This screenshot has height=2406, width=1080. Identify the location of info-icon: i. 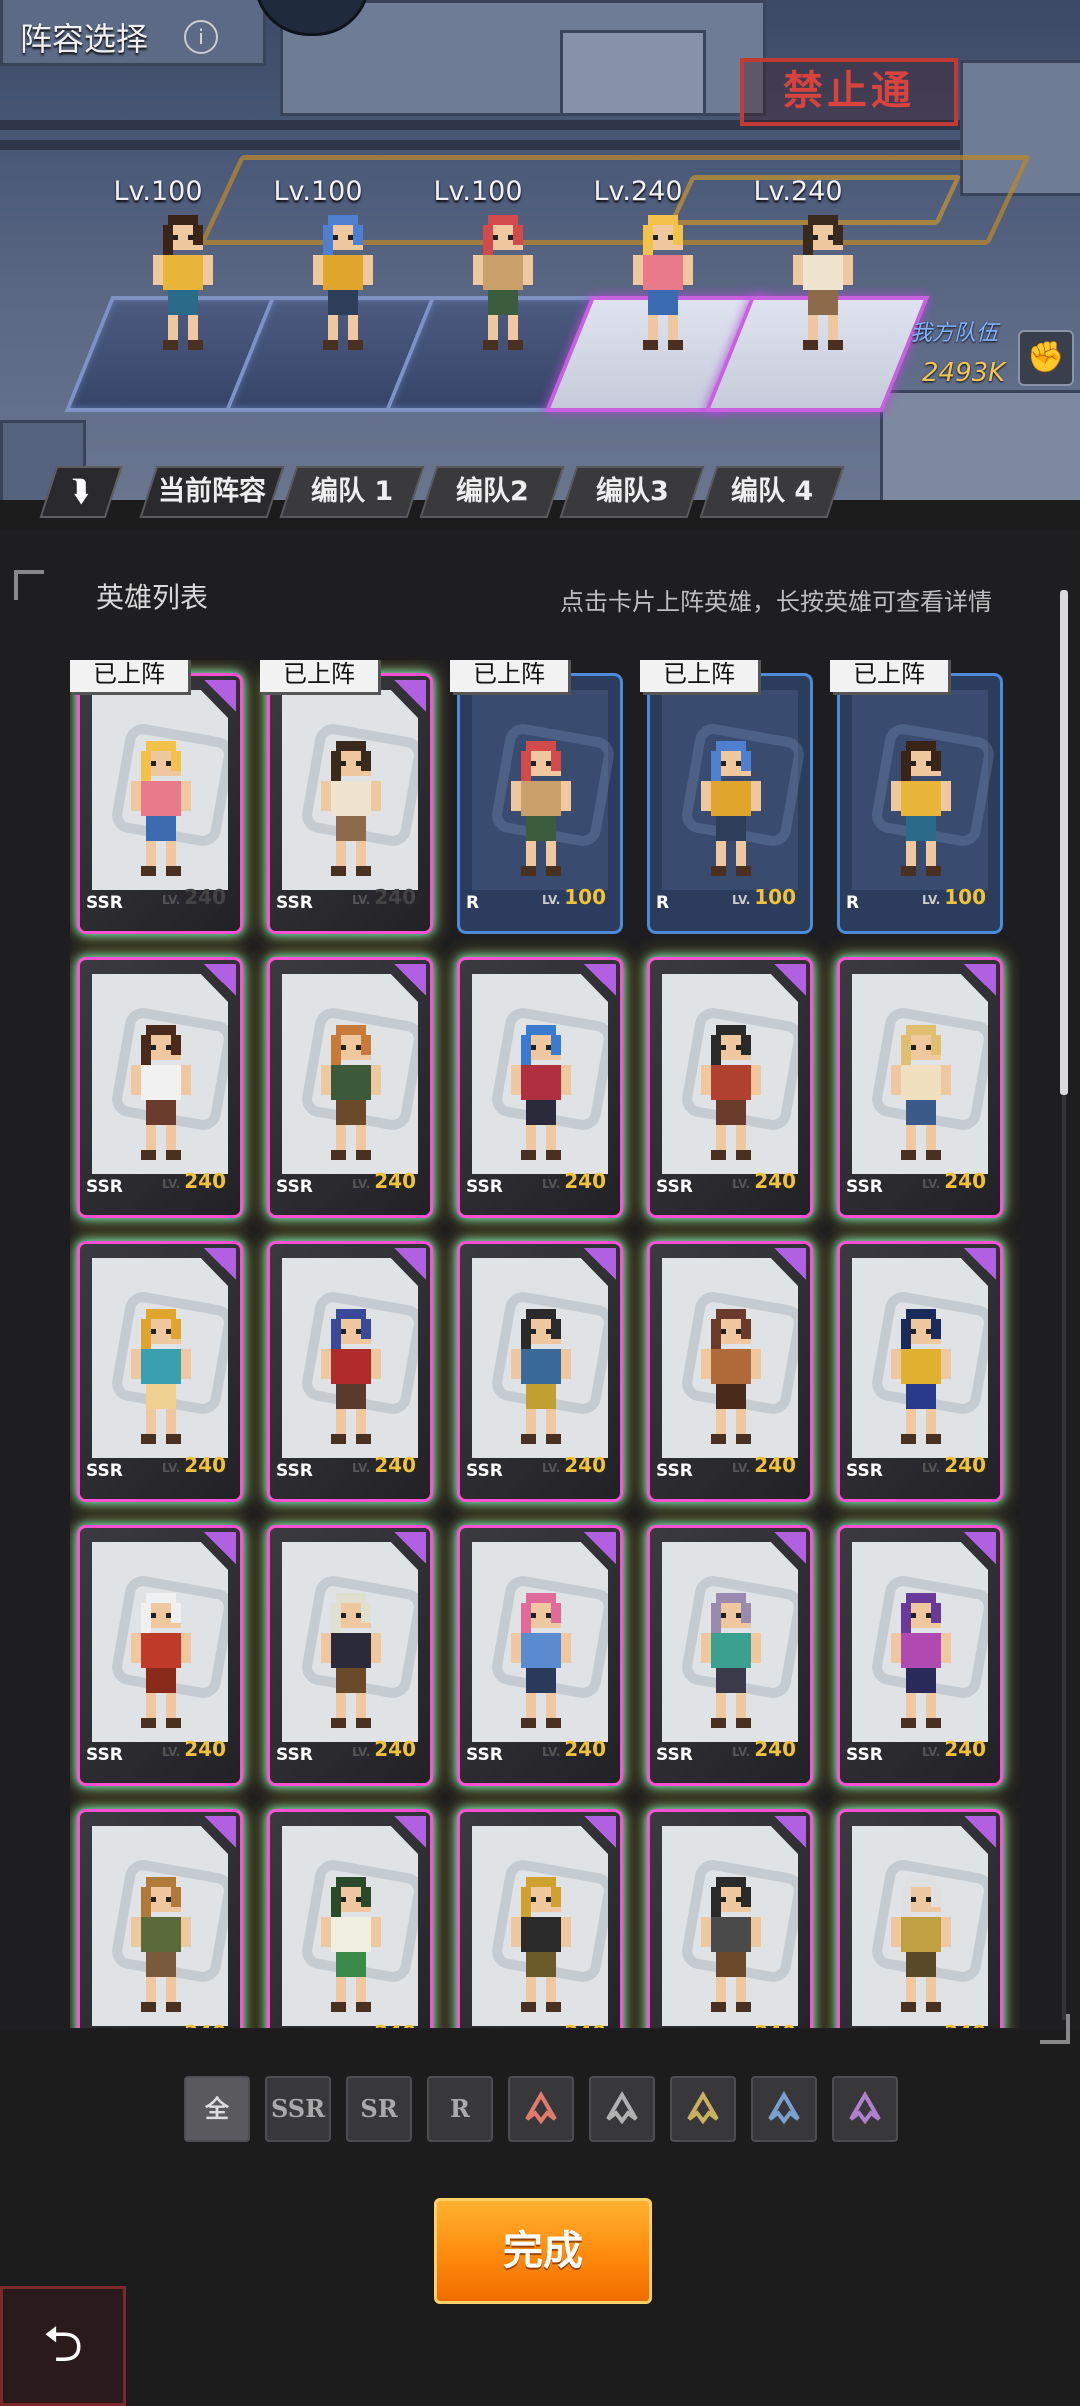
(201, 37).